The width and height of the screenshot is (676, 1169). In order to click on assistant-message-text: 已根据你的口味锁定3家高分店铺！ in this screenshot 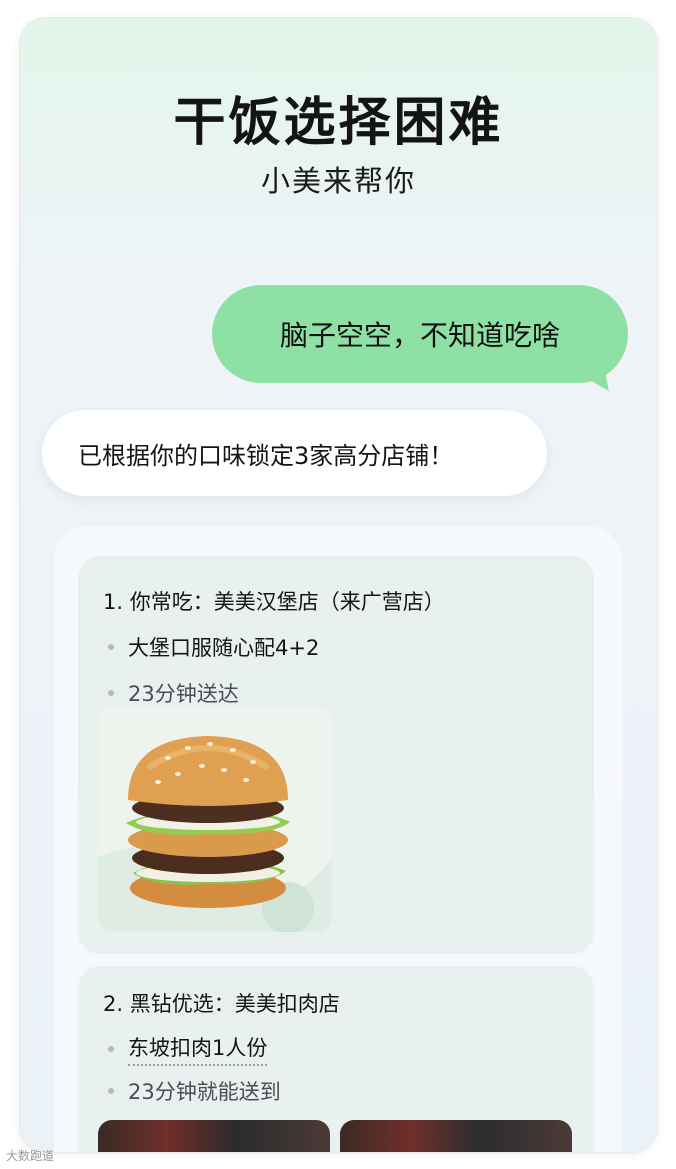, I will do `click(266, 455)`.